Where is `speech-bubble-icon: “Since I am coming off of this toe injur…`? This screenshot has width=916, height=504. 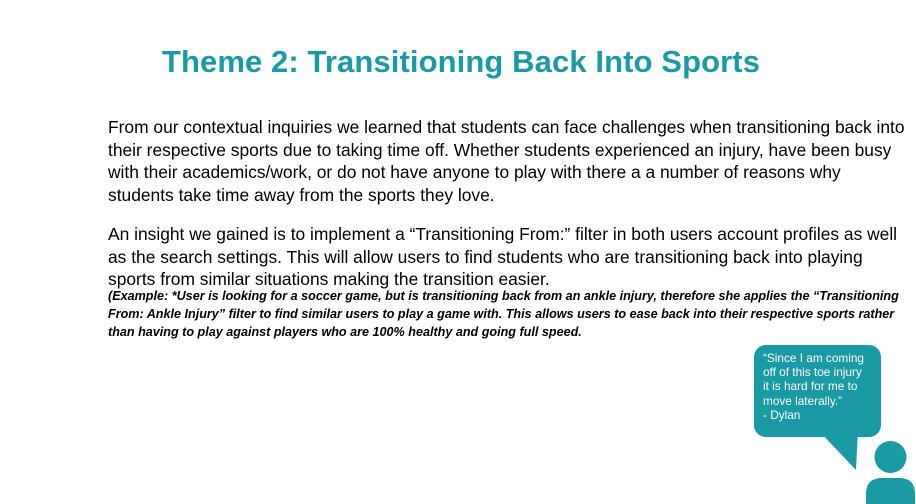
speech-bubble-icon: “Since I am coming off of this toe injur… is located at coordinates (817, 391).